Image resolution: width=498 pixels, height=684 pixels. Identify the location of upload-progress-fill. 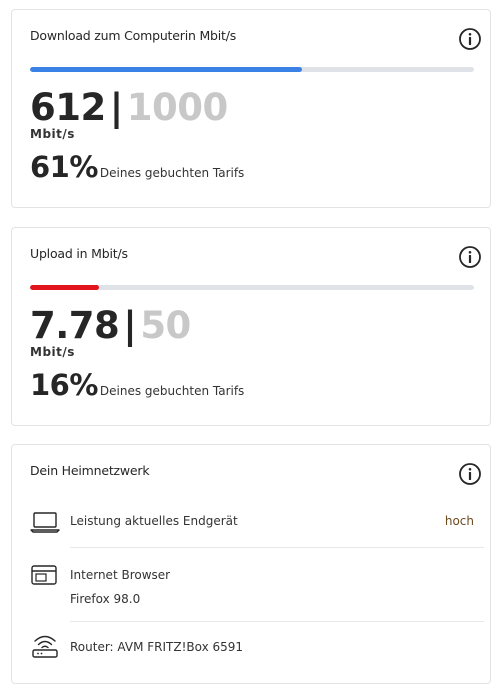
(65, 287).